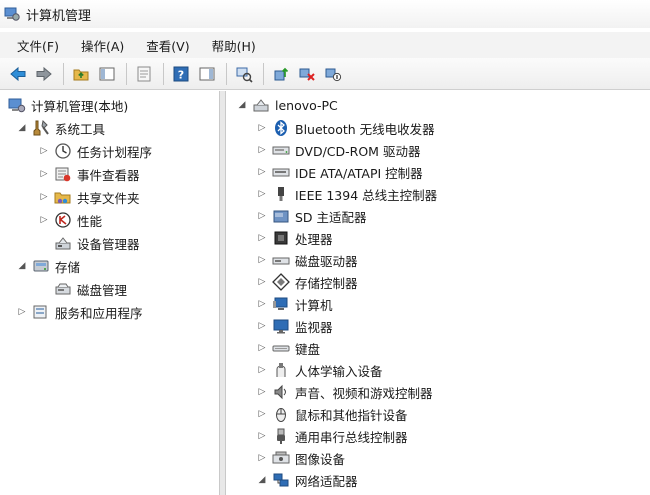 This screenshot has width=650, height=495. What do you see at coordinates (311, 216) in the screenshot?
I see `device-category-sd-adapter: ▷ SD 主适配器` at bounding box center [311, 216].